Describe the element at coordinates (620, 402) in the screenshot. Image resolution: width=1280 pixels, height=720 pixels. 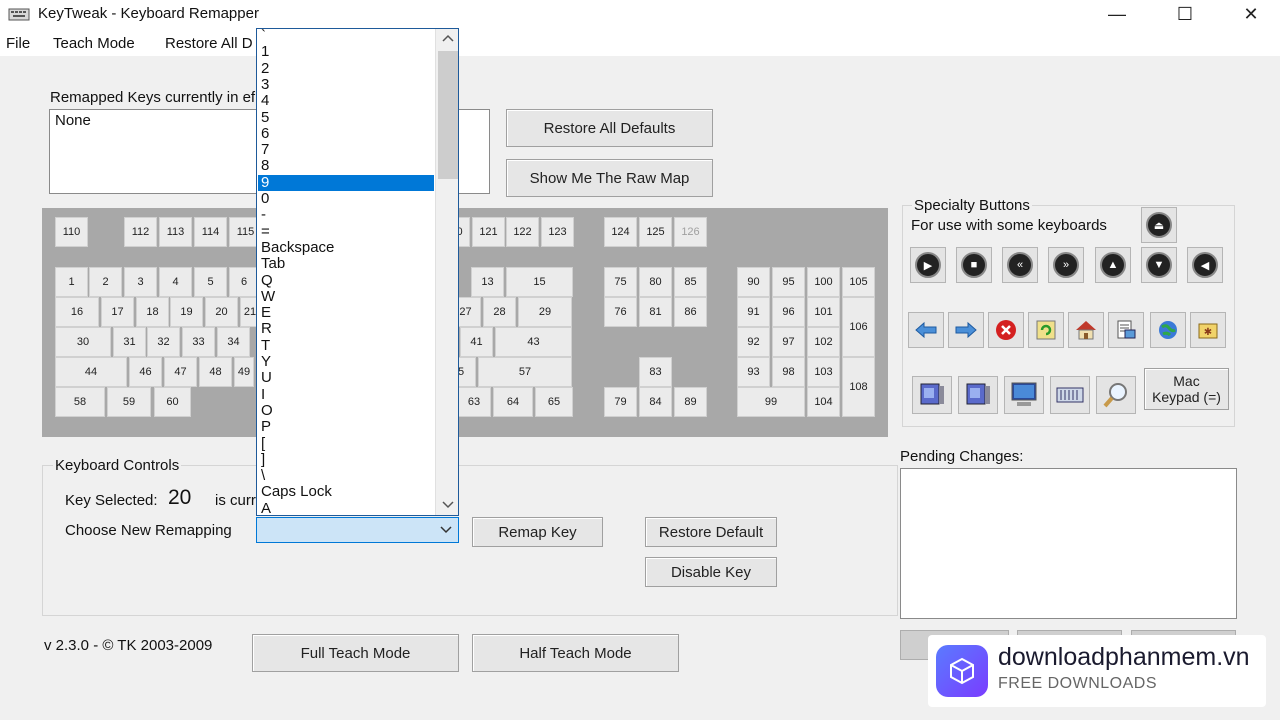
I see `key-79: 79` at that location.